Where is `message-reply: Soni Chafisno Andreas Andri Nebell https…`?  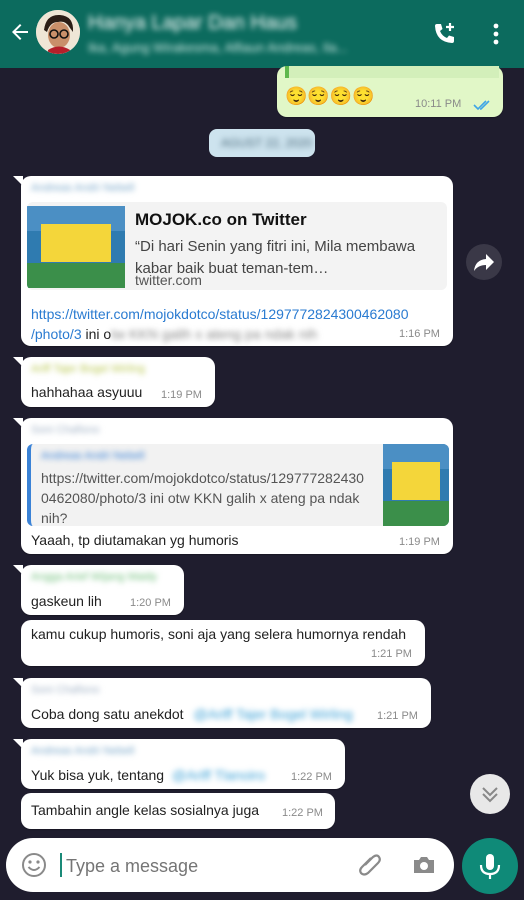 message-reply: Soni Chafisno Andreas Andri Nebell https… is located at coordinates (233, 486).